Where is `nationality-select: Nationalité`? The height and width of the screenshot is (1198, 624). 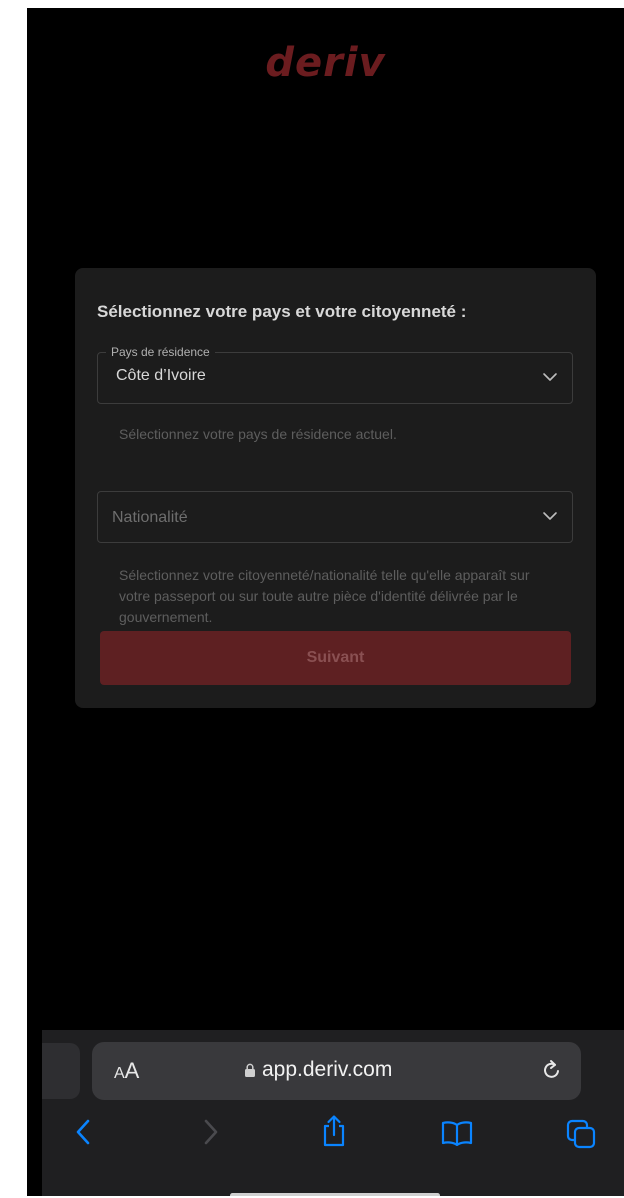
nationality-select: Nationalité is located at coordinates (335, 517).